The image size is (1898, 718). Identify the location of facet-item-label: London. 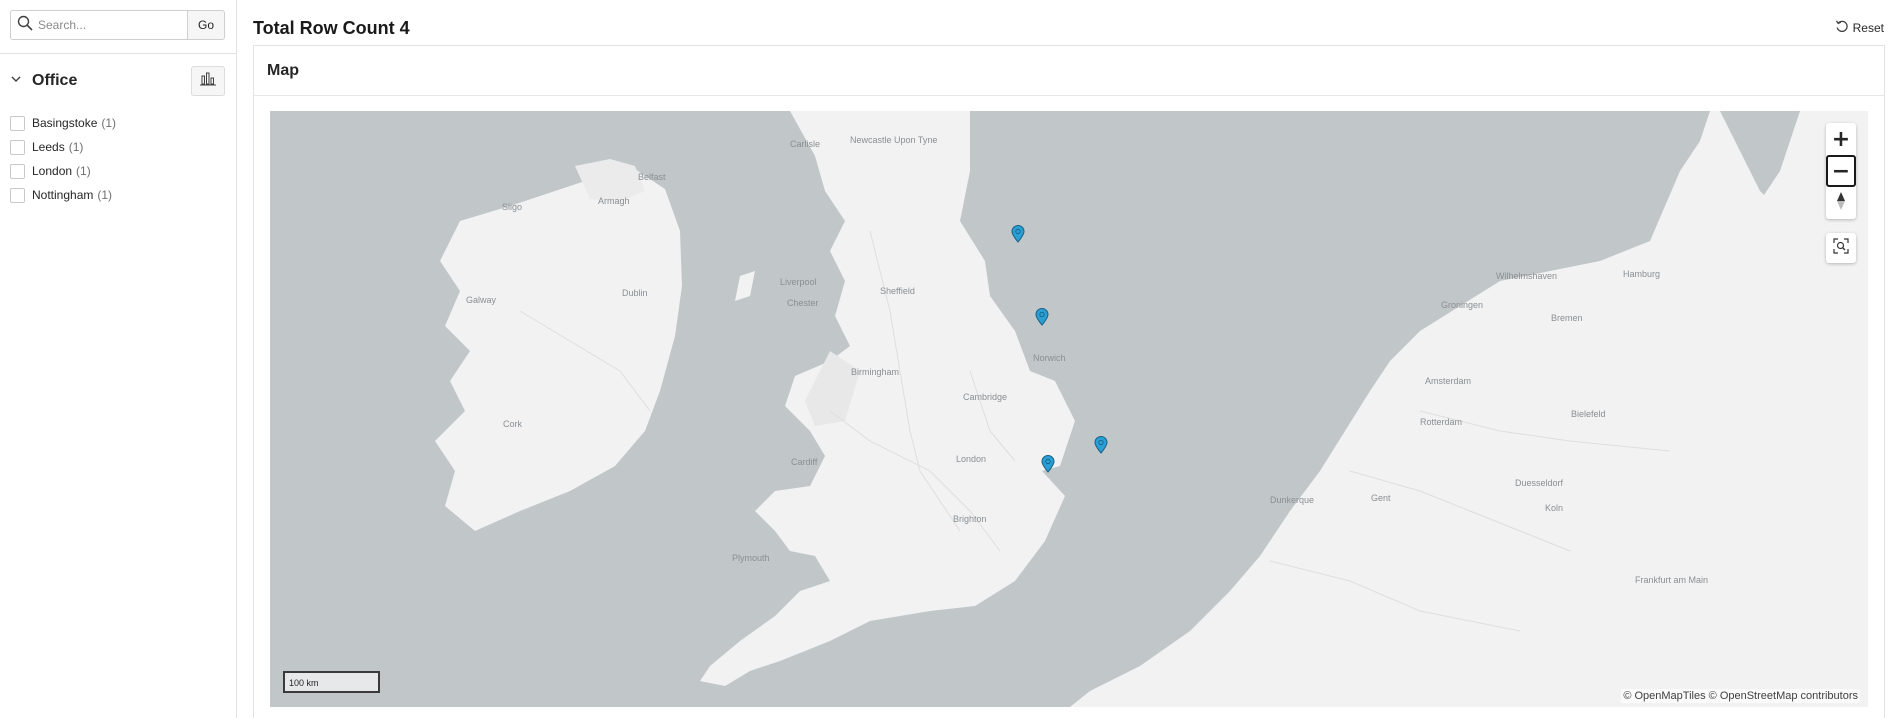
(52, 171).